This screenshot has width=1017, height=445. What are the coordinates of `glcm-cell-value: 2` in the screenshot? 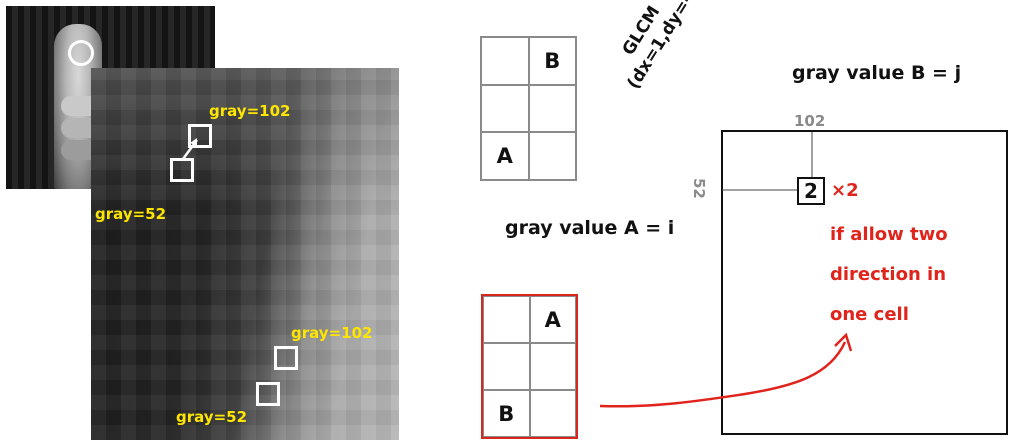 It's located at (811, 191).